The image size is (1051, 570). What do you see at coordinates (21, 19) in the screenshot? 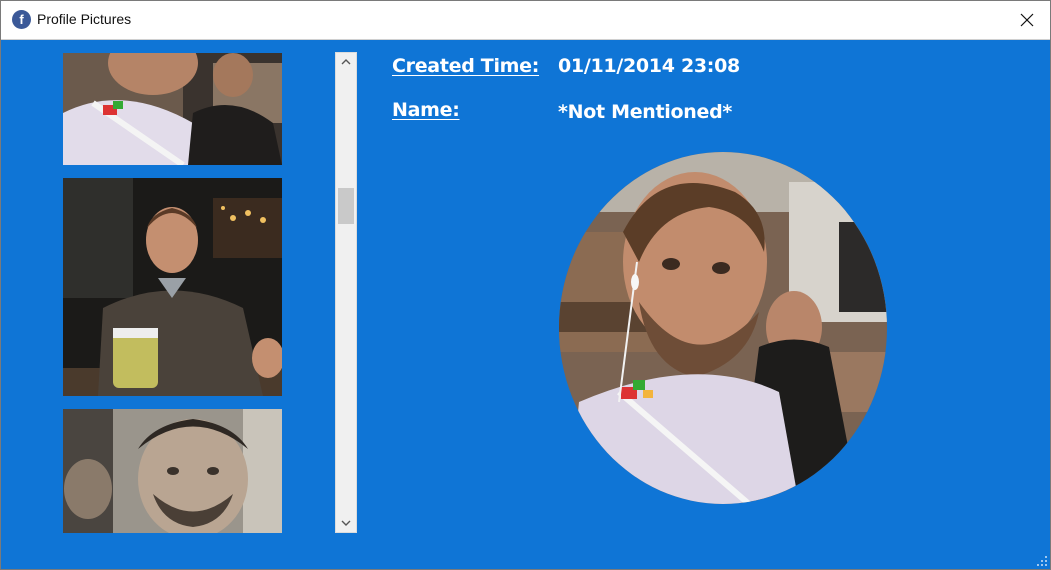
I see `facebook-icon: f` at bounding box center [21, 19].